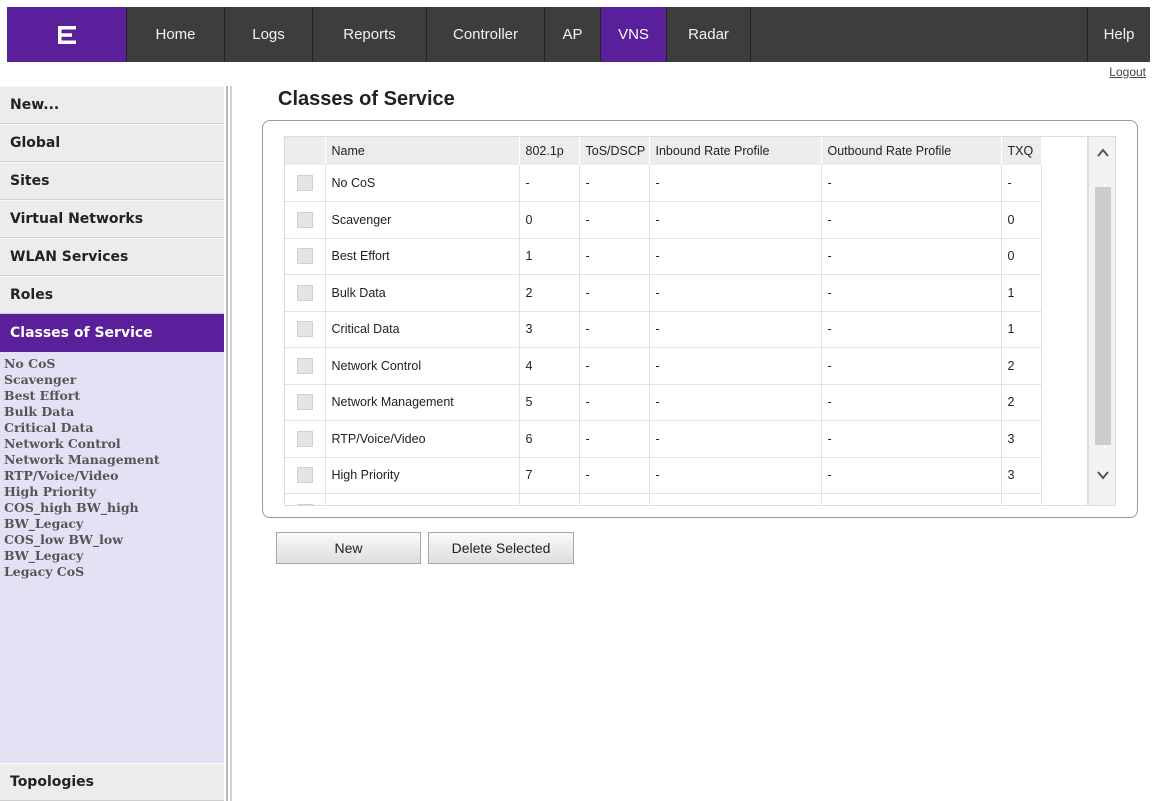  Describe the element at coordinates (1021, 151) in the screenshot. I see `column-header: TXQ` at that location.